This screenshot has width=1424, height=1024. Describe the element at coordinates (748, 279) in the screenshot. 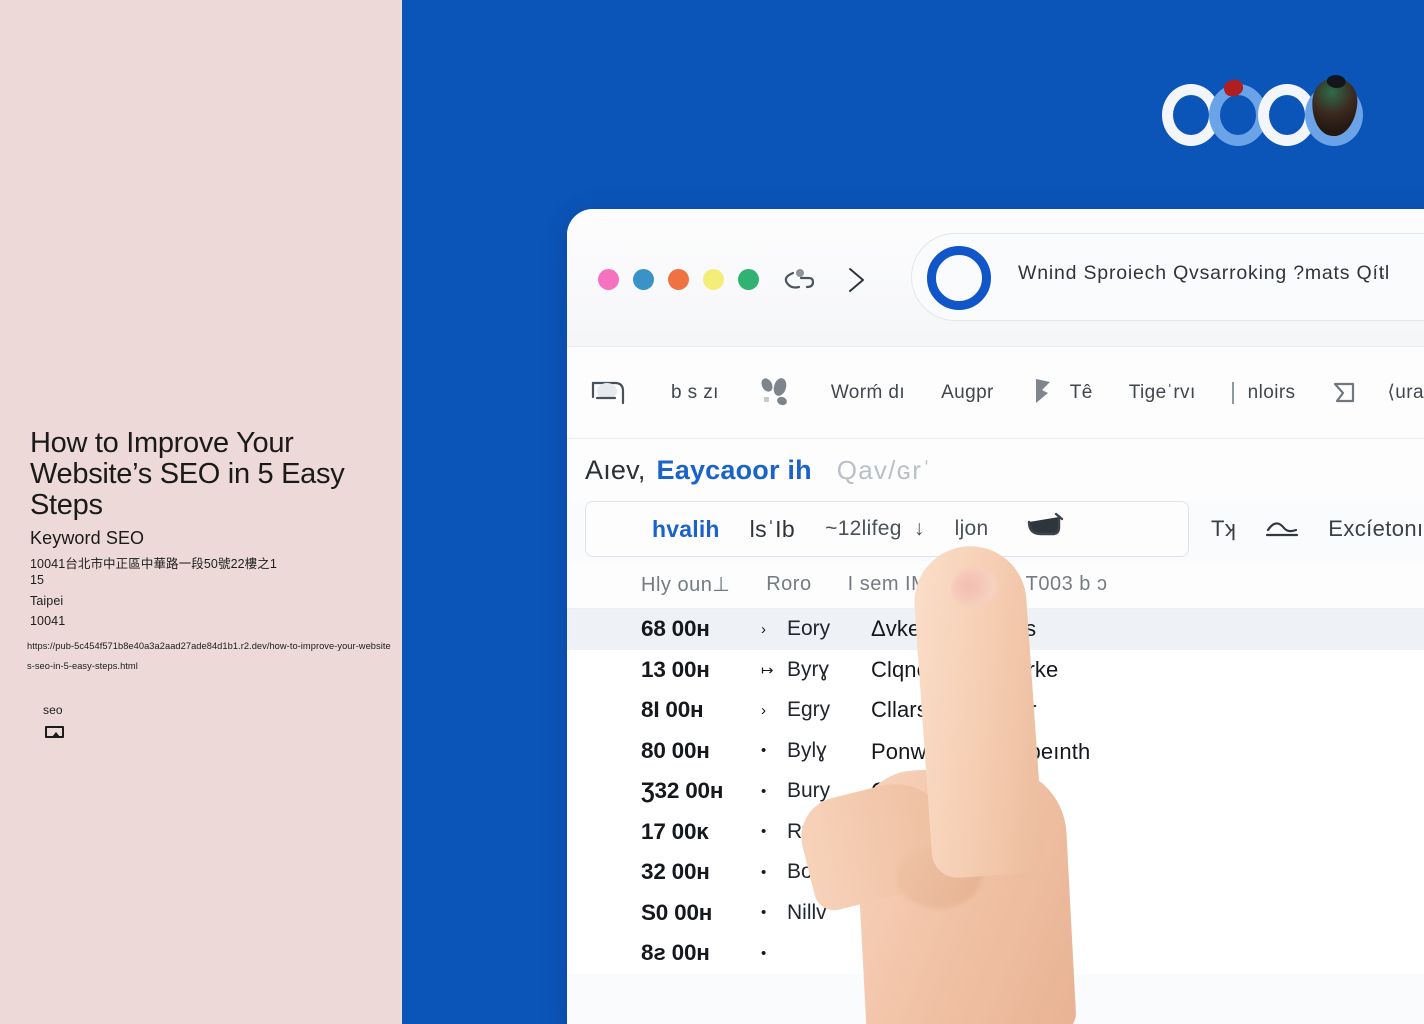

I see `dot-green` at that location.